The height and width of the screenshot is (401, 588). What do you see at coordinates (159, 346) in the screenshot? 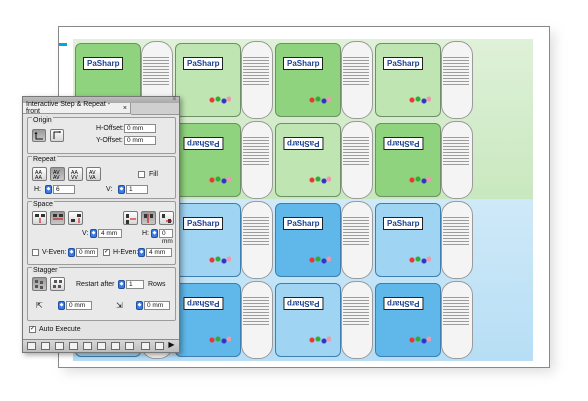
I see `footer-align-icon` at bounding box center [159, 346].